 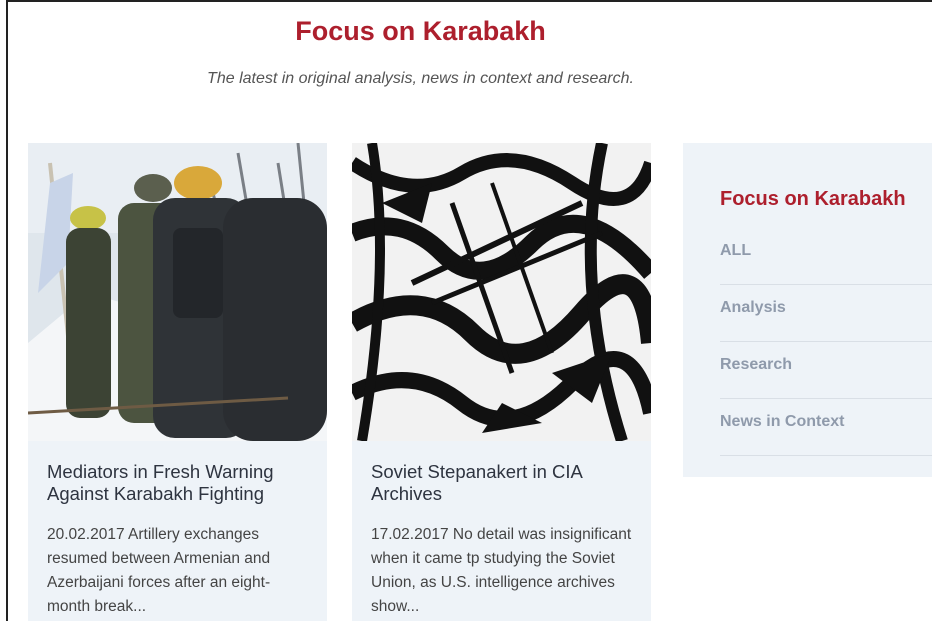 I want to click on sidebar-item-all: ALL, so click(x=826, y=256).